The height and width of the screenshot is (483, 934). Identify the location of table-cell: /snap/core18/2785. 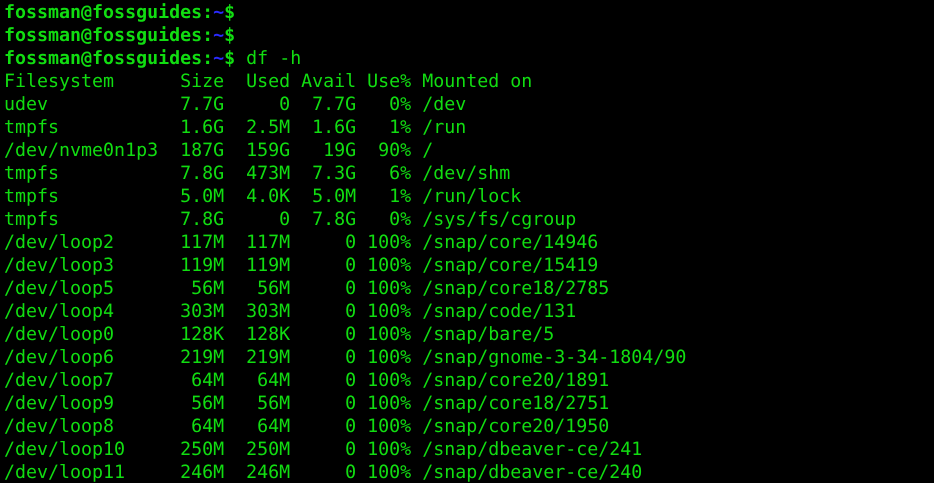
(516, 288).